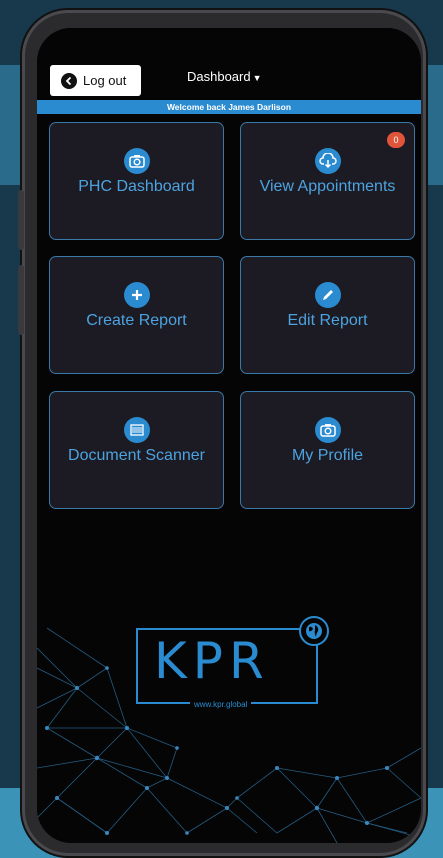 The height and width of the screenshot is (858, 443). I want to click on dashboard-dropdown: Dashboard ▼, so click(224, 76).